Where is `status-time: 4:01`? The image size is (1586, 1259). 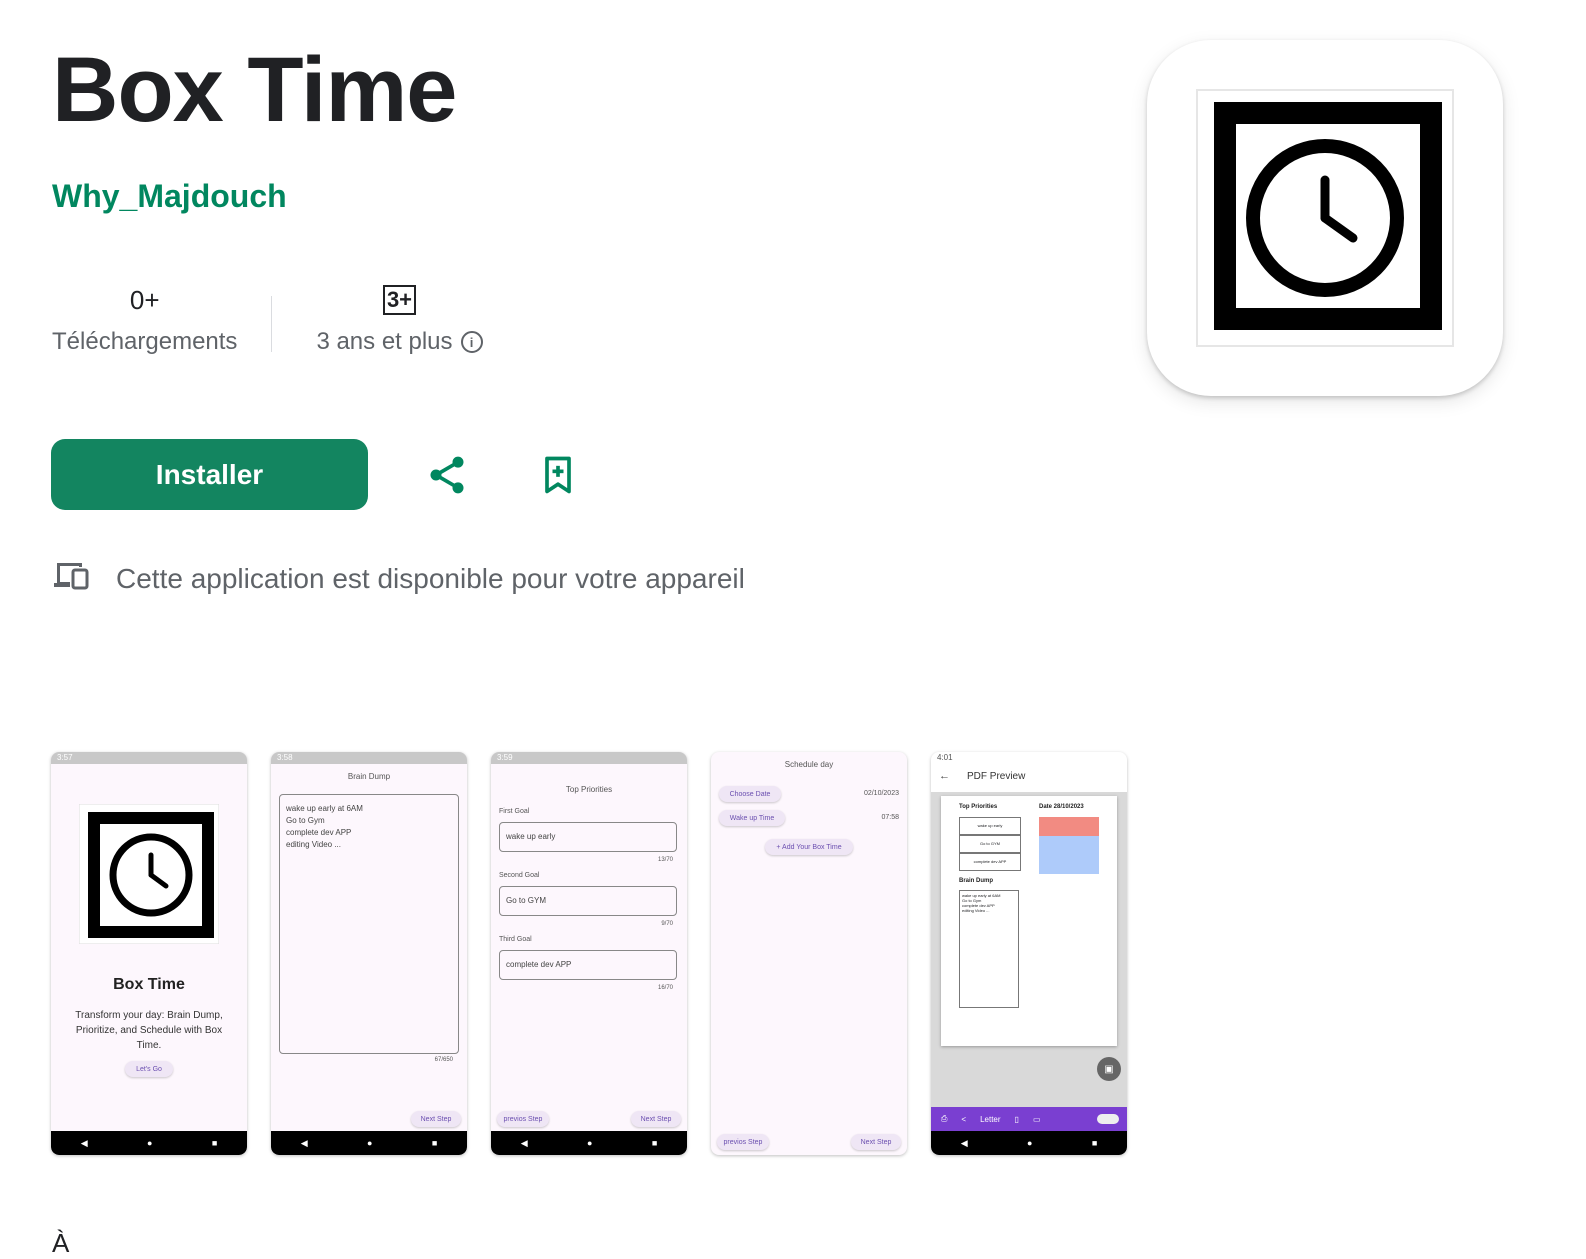 status-time: 4:01 is located at coordinates (945, 757).